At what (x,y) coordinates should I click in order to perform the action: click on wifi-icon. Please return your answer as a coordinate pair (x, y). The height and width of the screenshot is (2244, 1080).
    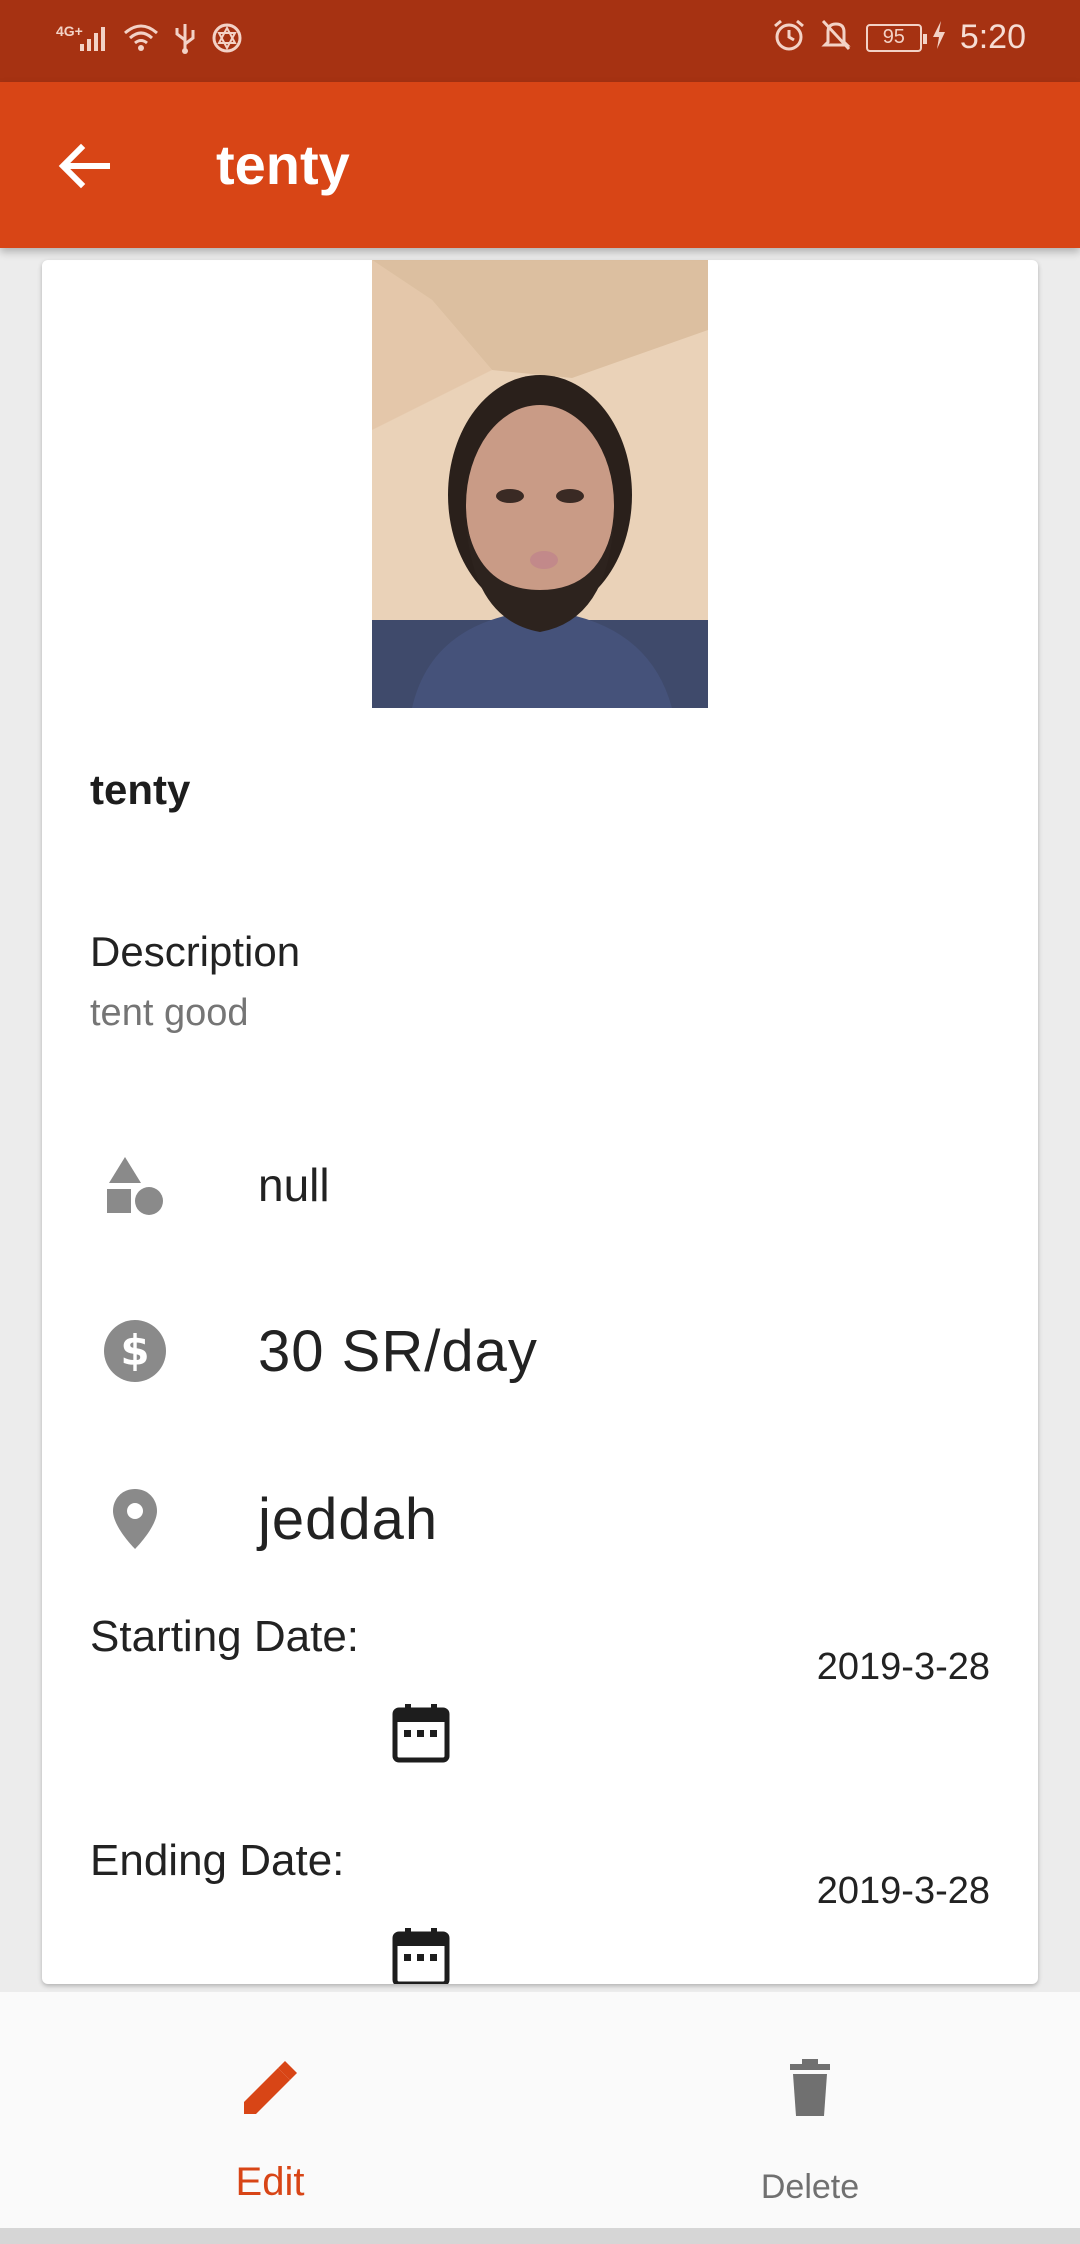
    Looking at the image, I should click on (141, 40).